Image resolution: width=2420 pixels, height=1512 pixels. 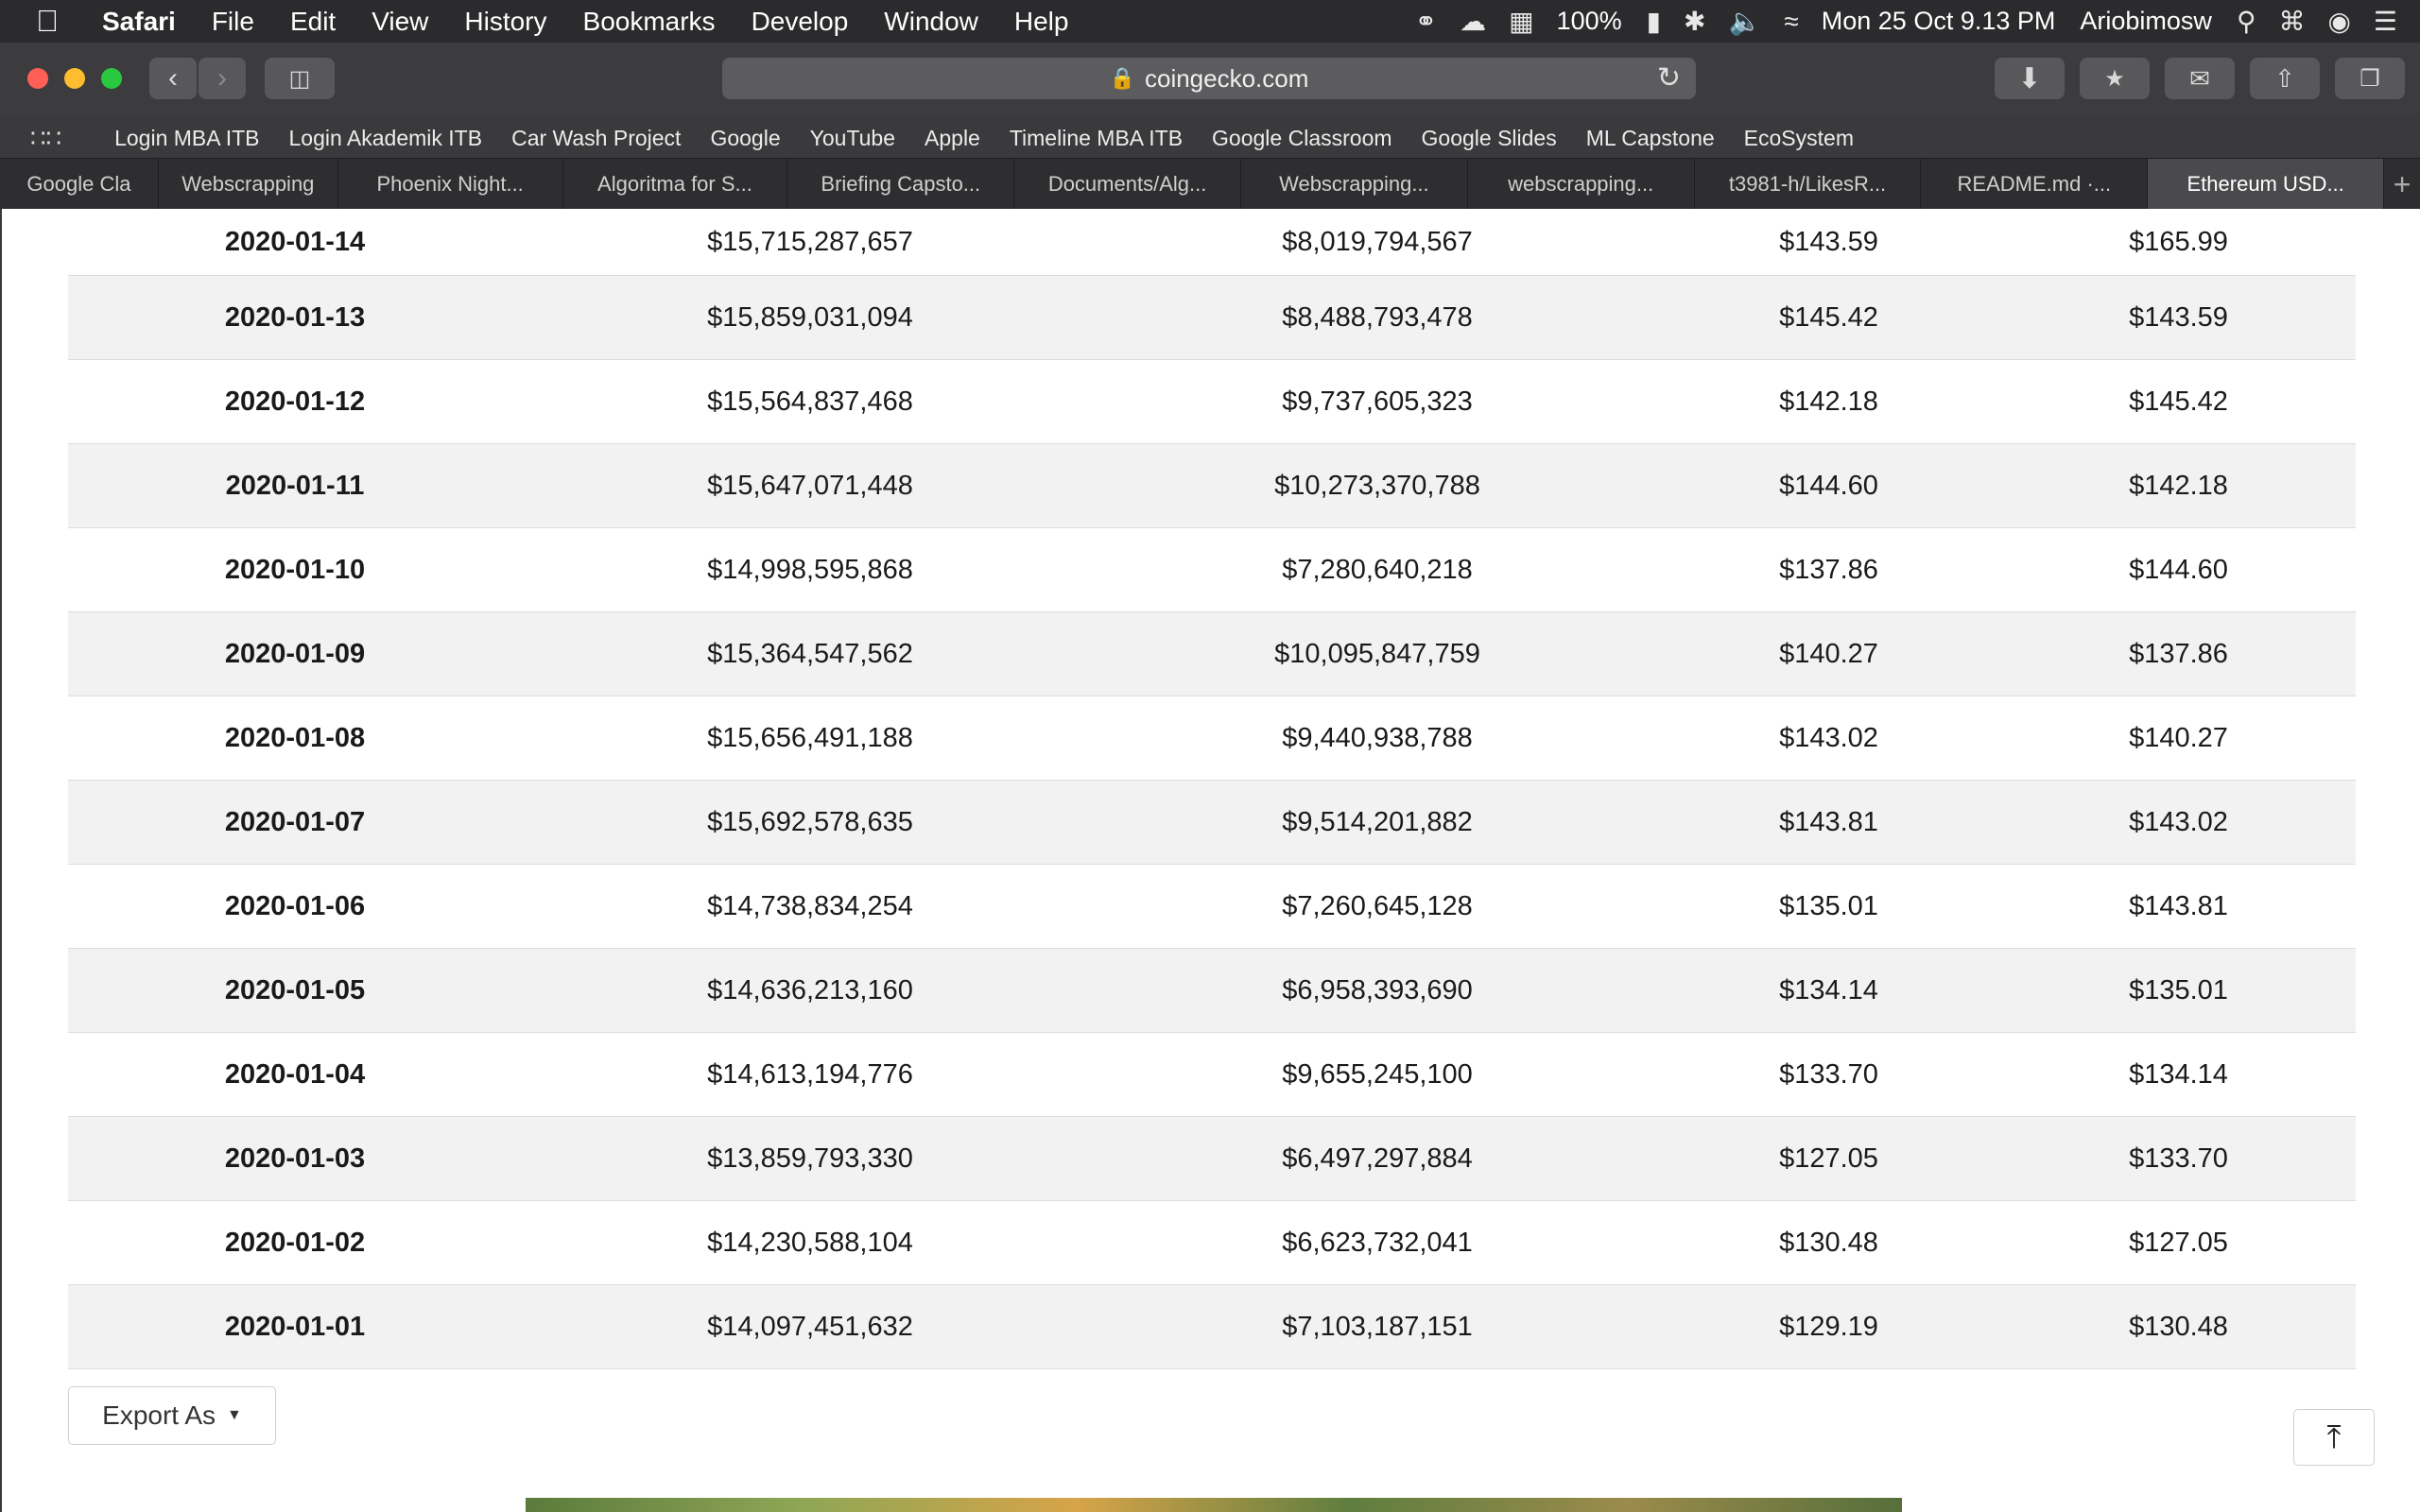 I want to click on bookmark-apple: Apple, so click(x=952, y=138).